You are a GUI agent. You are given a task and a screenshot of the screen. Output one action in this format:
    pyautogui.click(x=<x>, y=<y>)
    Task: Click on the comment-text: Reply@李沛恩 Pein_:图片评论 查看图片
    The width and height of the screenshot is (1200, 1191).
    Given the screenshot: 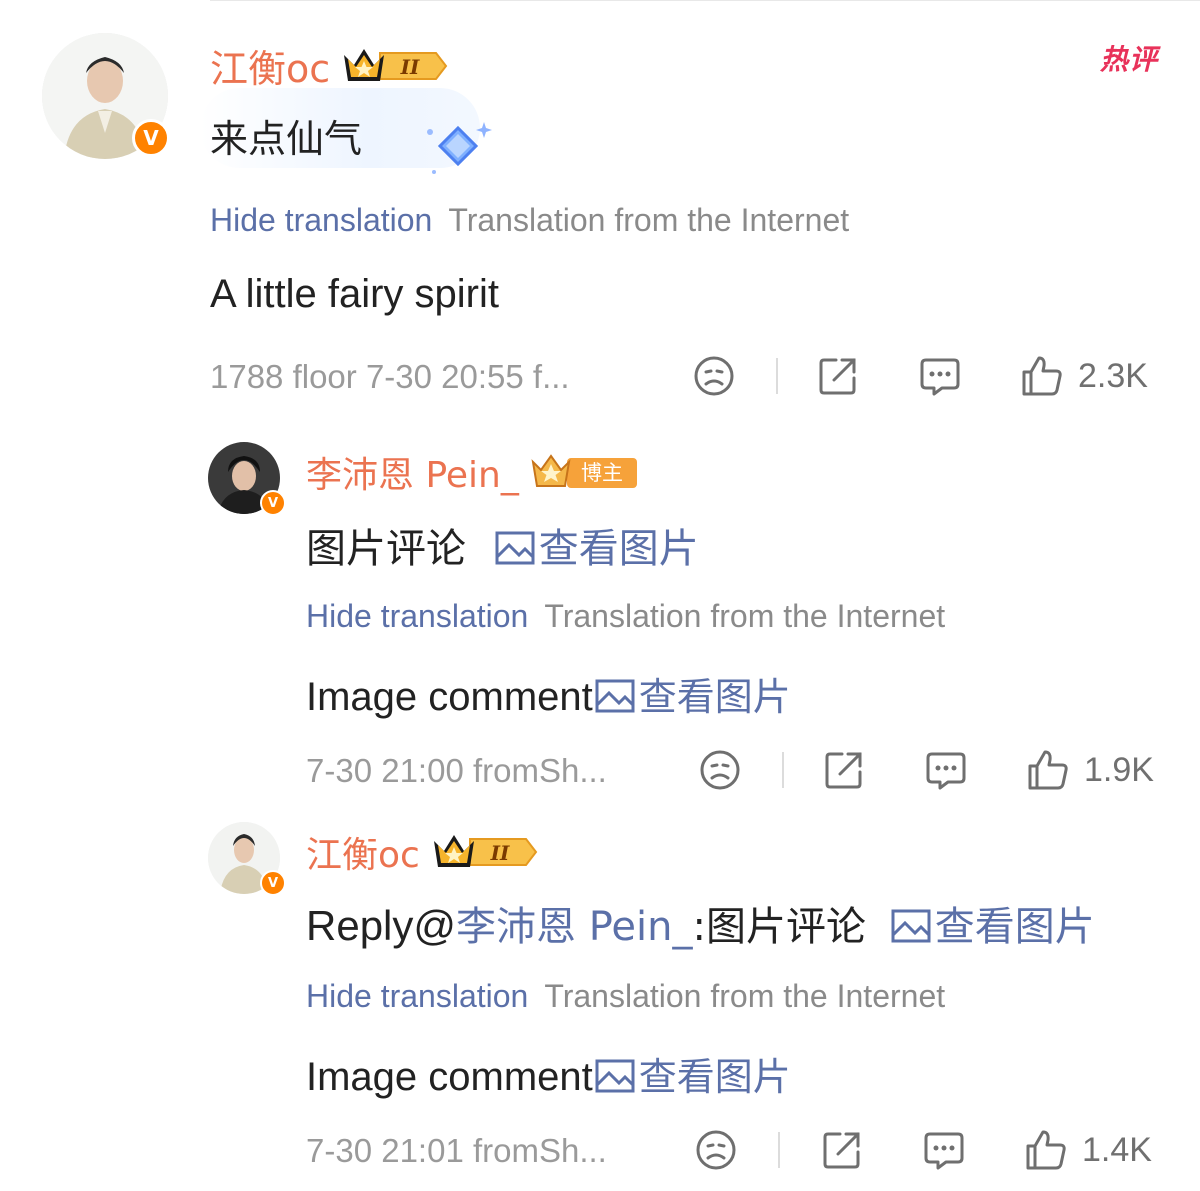 What is the action you would take?
    pyautogui.click(x=700, y=923)
    